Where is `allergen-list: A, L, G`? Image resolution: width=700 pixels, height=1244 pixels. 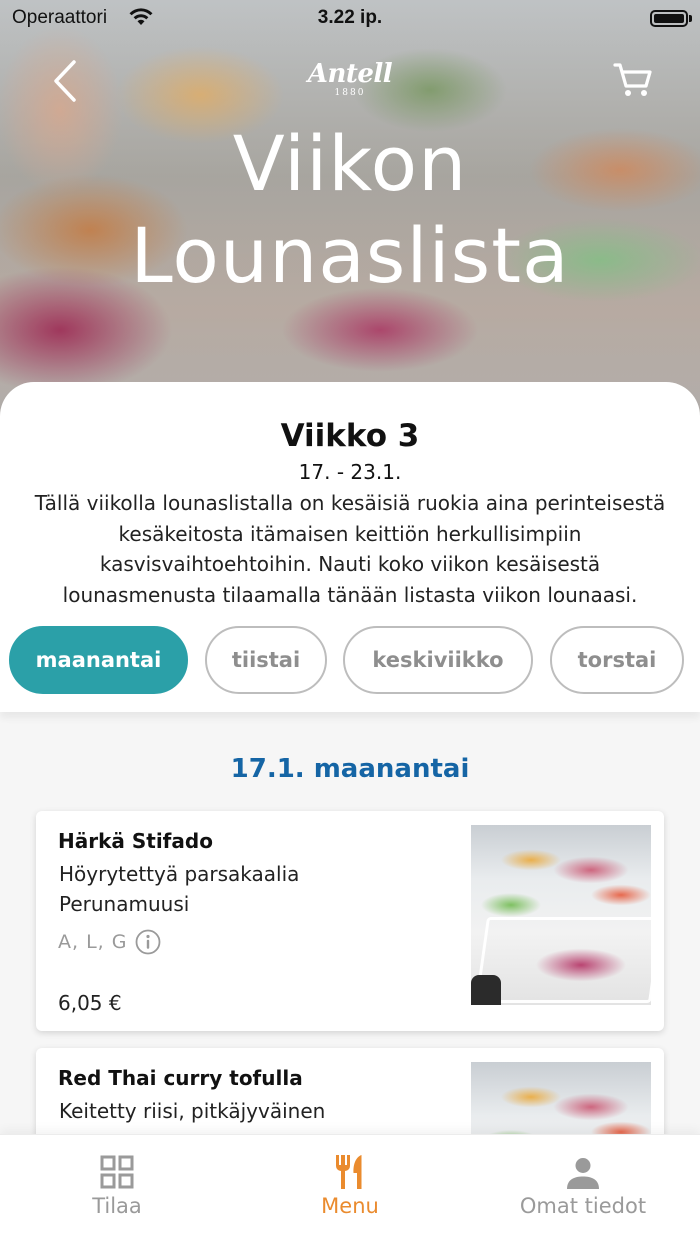
allergen-list: A, L, G is located at coordinates (93, 942).